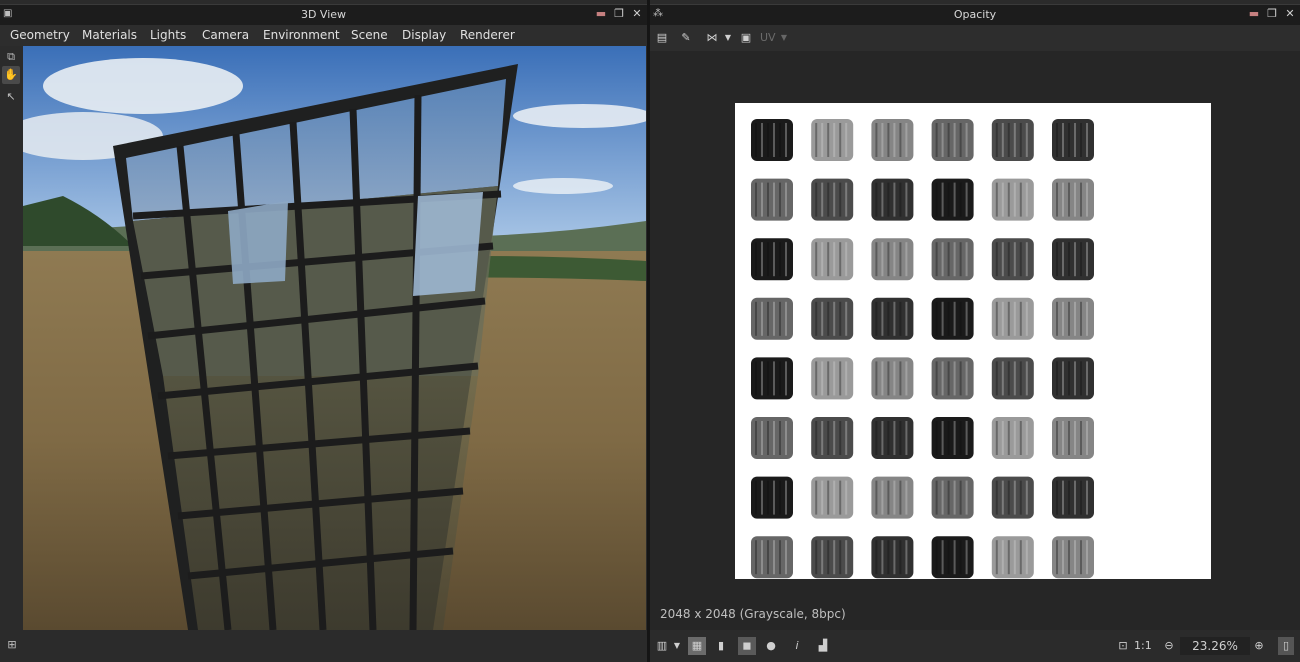 The width and height of the screenshot is (1300, 662). What do you see at coordinates (168, 35) in the screenshot?
I see `menu-lights: Lights` at bounding box center [168, 35].